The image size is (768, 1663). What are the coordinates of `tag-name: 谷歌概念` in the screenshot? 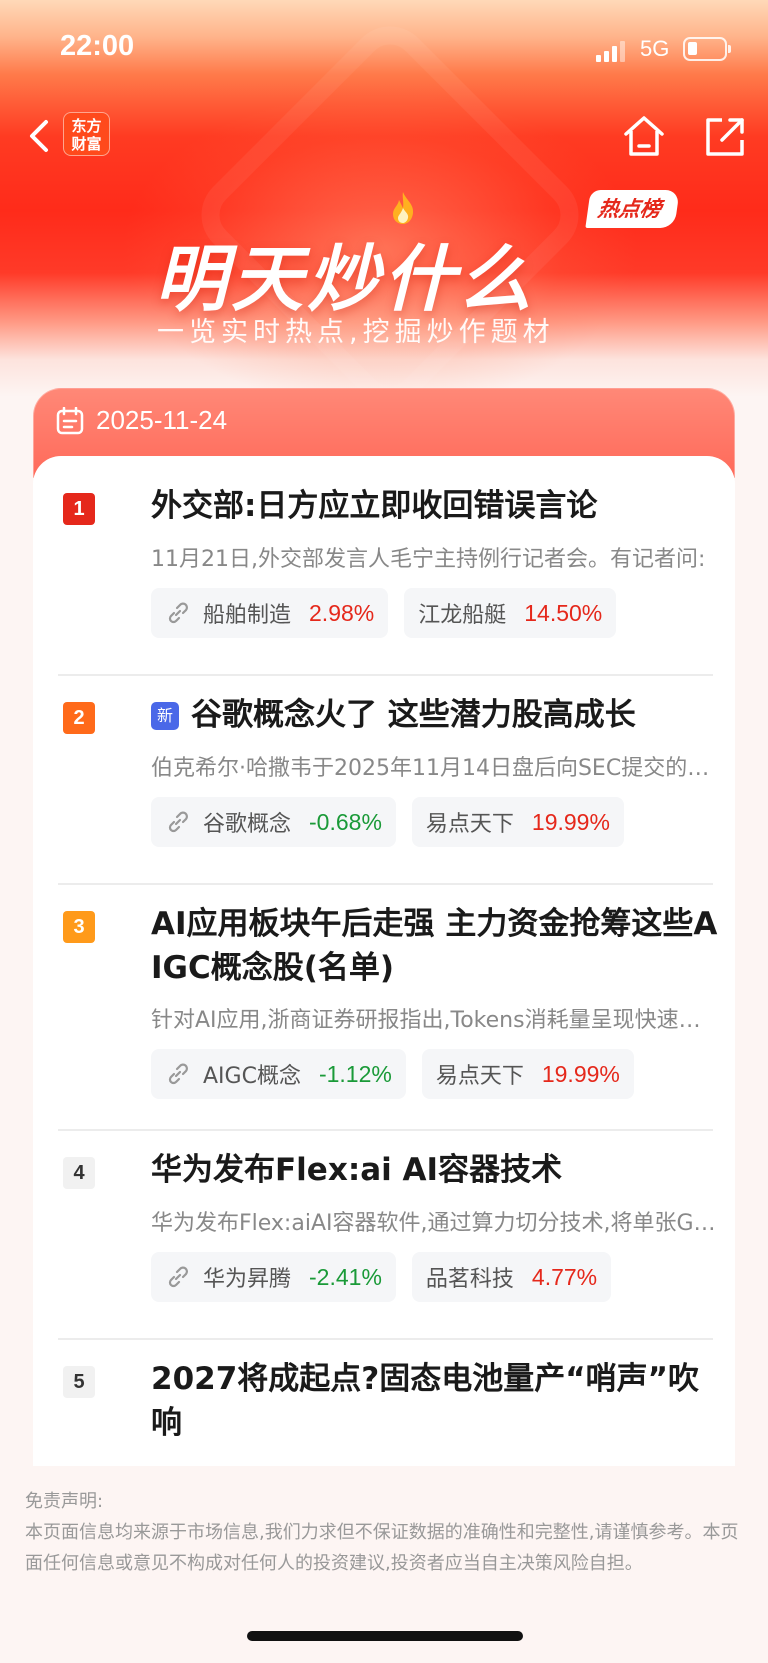 It's located at (247, 824).